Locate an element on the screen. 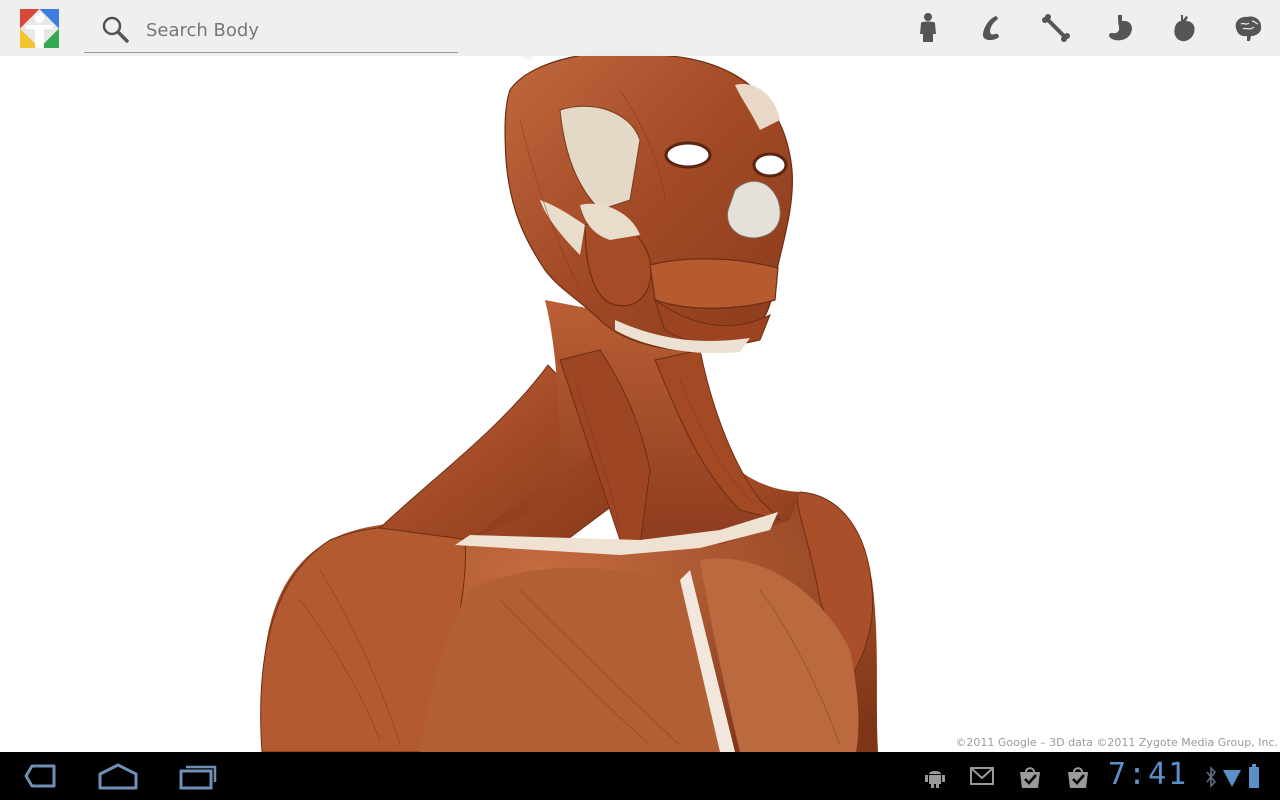 This screenshot has width=1280, height=800. muscle-icon is located at coordinates (992, 28).